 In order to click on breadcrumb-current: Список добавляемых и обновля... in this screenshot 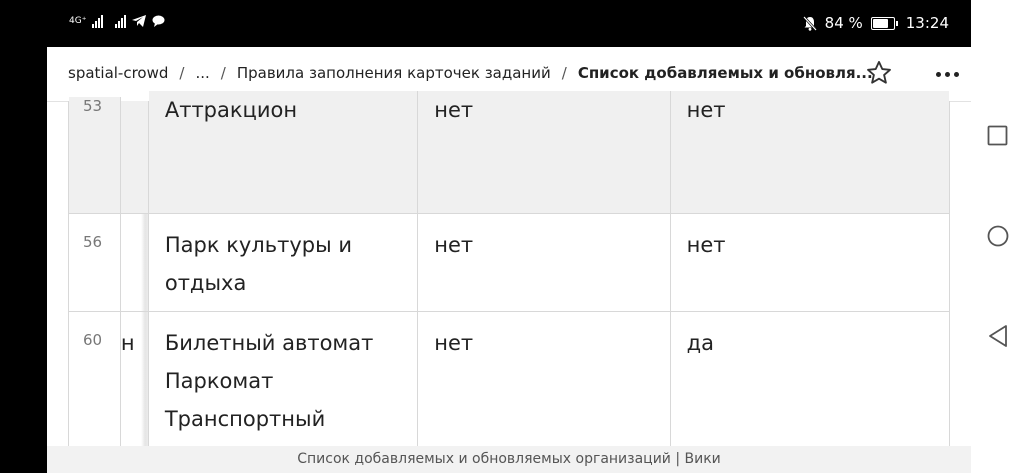, I will do `click(725, 73)`.